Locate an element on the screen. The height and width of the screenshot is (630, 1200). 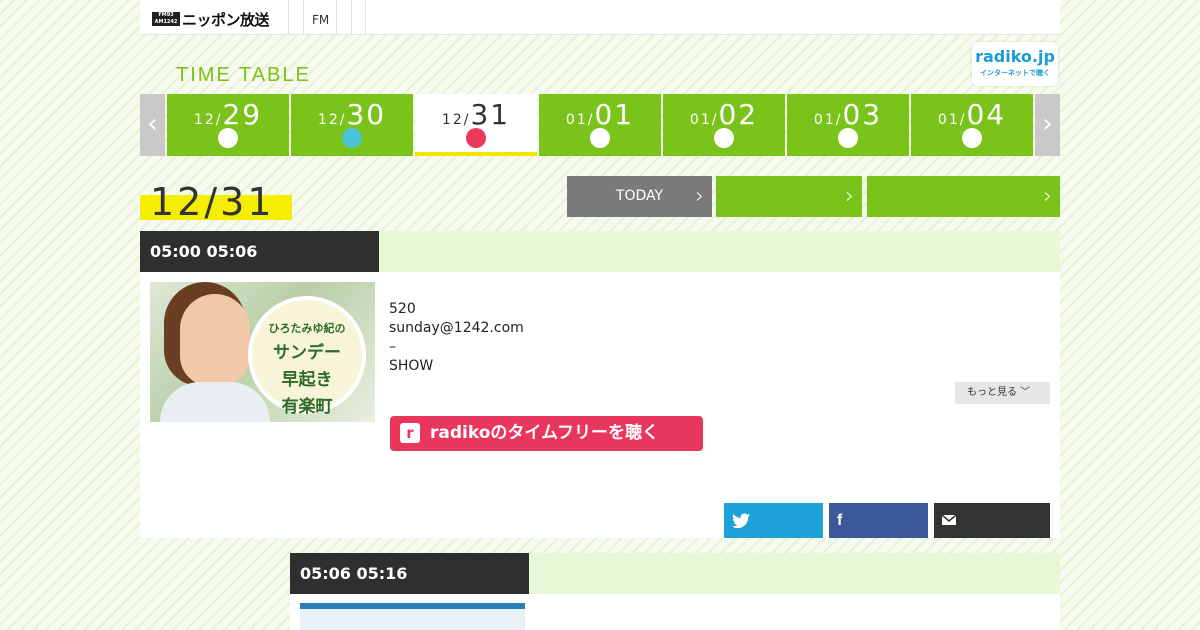
info-line: – is located at coordinates (392, 347).